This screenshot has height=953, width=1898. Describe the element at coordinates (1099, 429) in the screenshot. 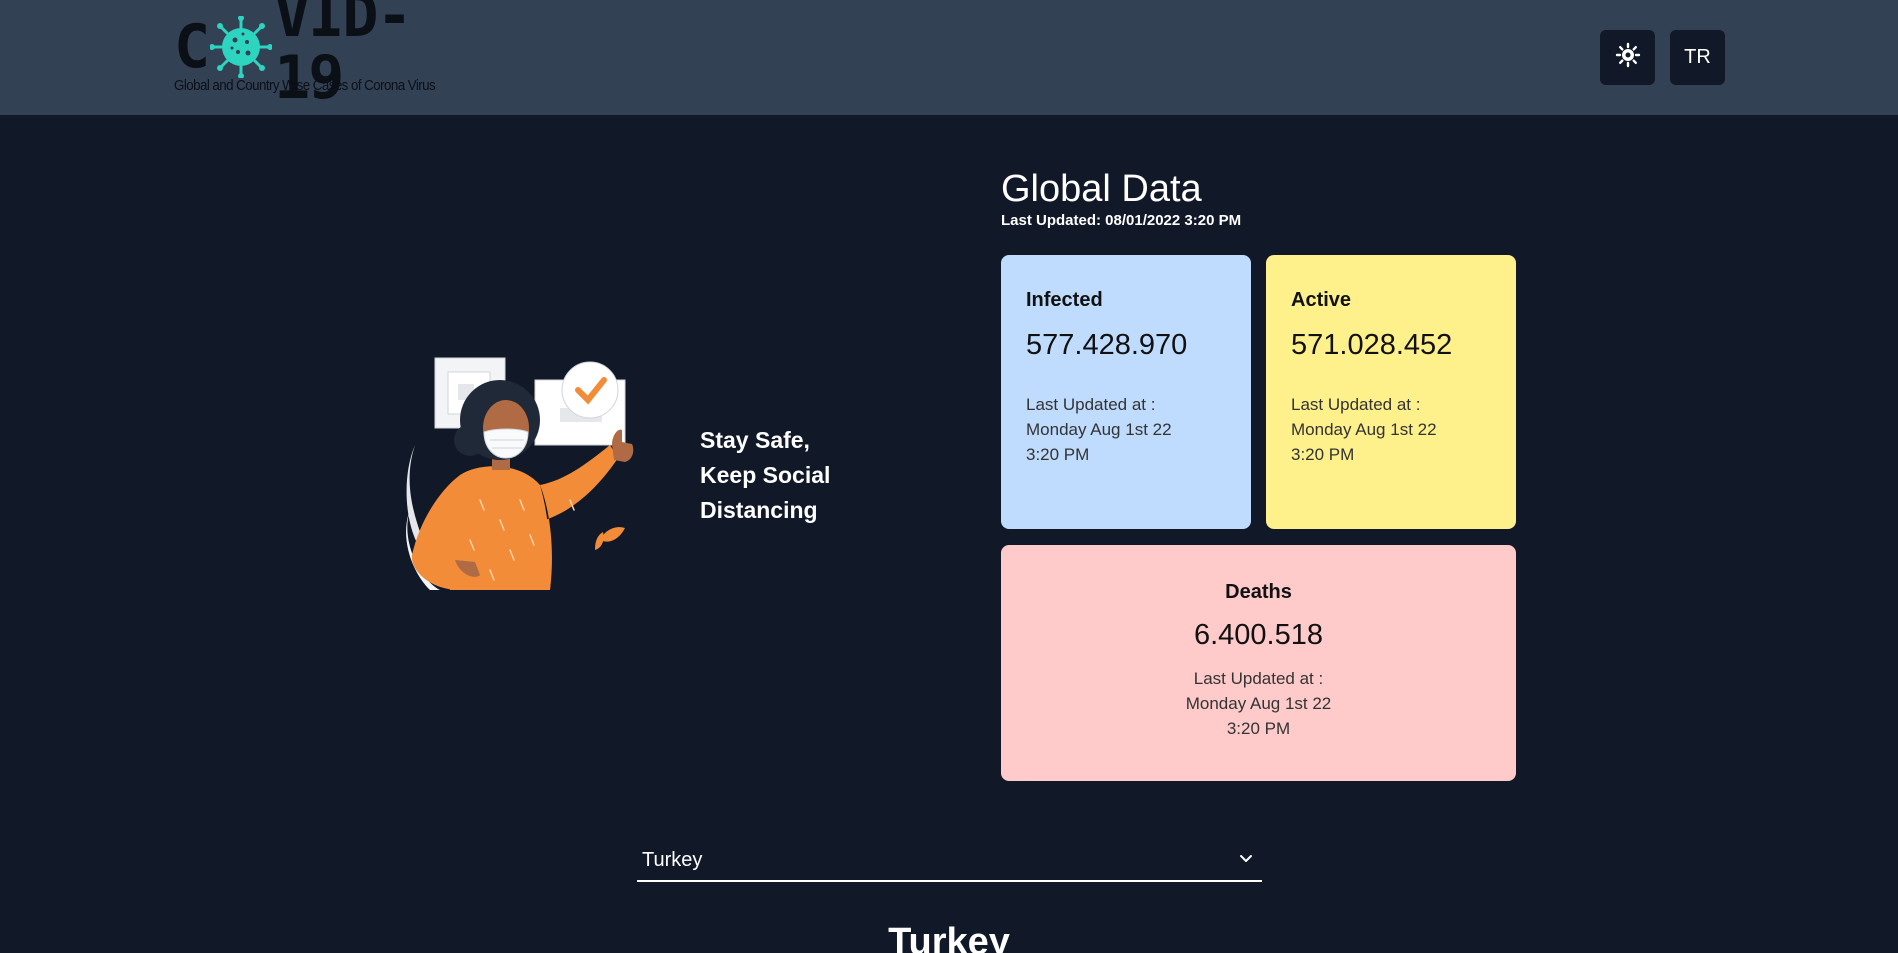

I see `infected-note-line-2: Monday Aug 1st 22` at that location.